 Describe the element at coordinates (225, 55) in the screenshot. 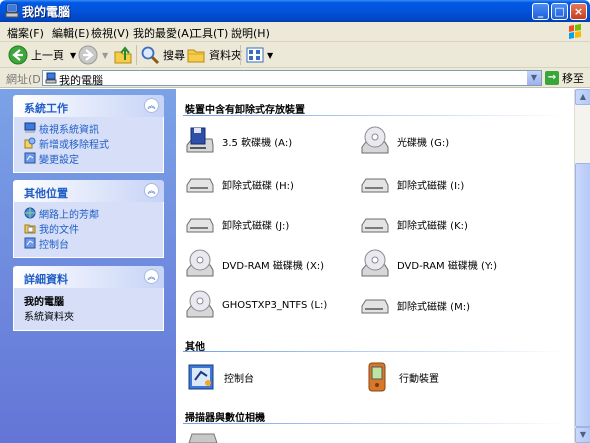

I see `folders-label: 資料夾` at that location.